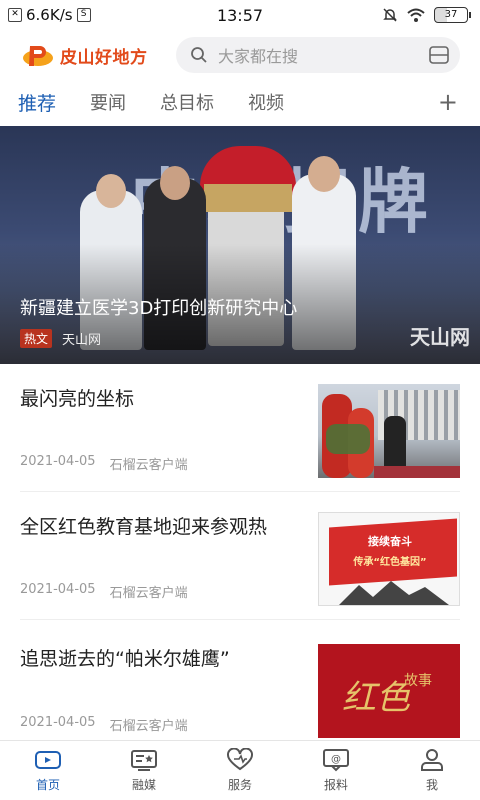  Describe the element at coordinates (60, 338) in the screenshot. I see `hero-meta: 热文 天山网` at that location.